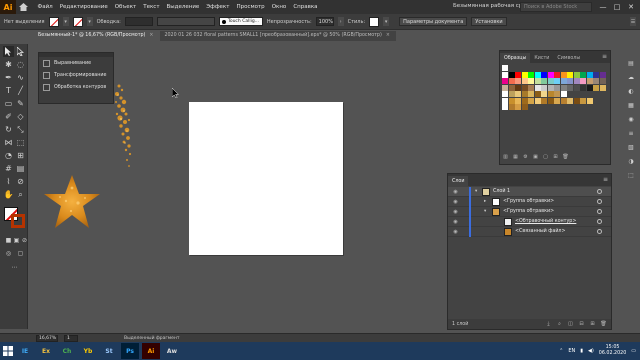 This screenshot has width=640, height=360. I want to click on transform-panel-item: Трансформирование, so click(76, 75).